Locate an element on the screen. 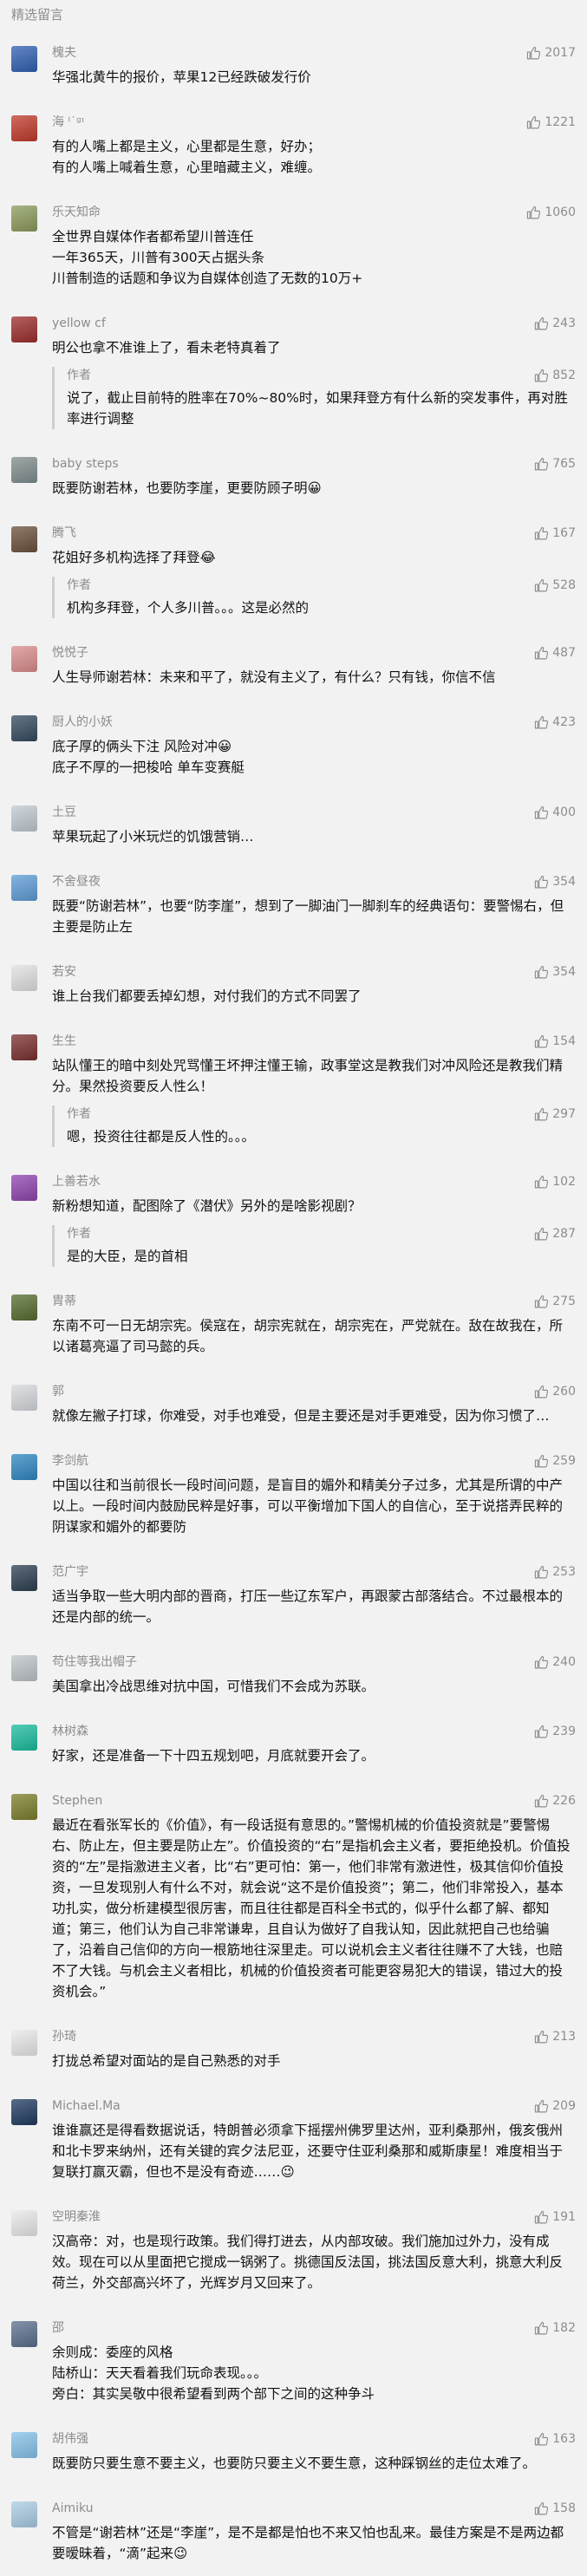  like-button: 765 is located at coordinates (555, 464).